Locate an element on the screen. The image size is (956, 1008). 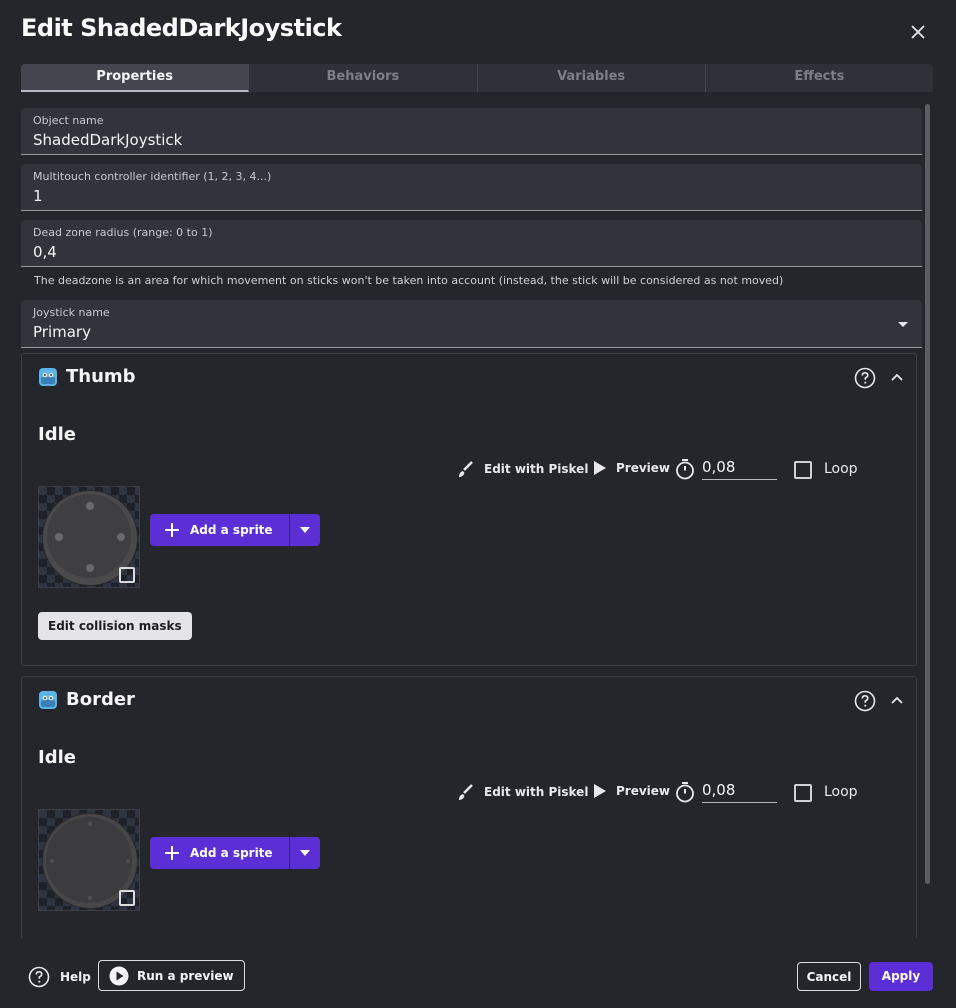
section-title: Border is located at coordinates (100, 699).